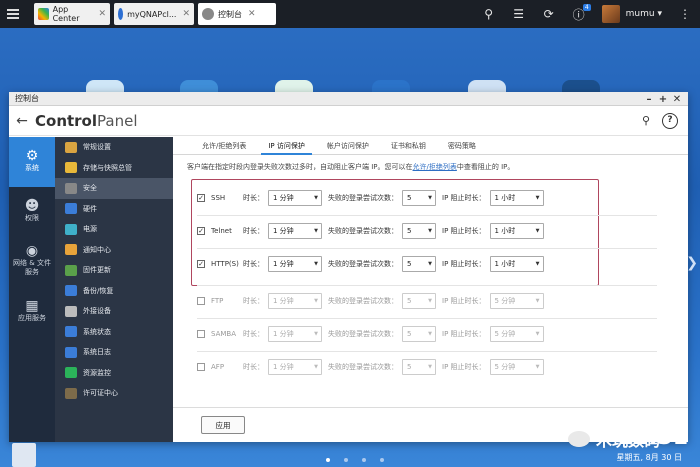 The height and width of the screenshot is (467, 700). Describe the element at coordinates (71, 229) in the screenshot. I see `power-icon` at that location.